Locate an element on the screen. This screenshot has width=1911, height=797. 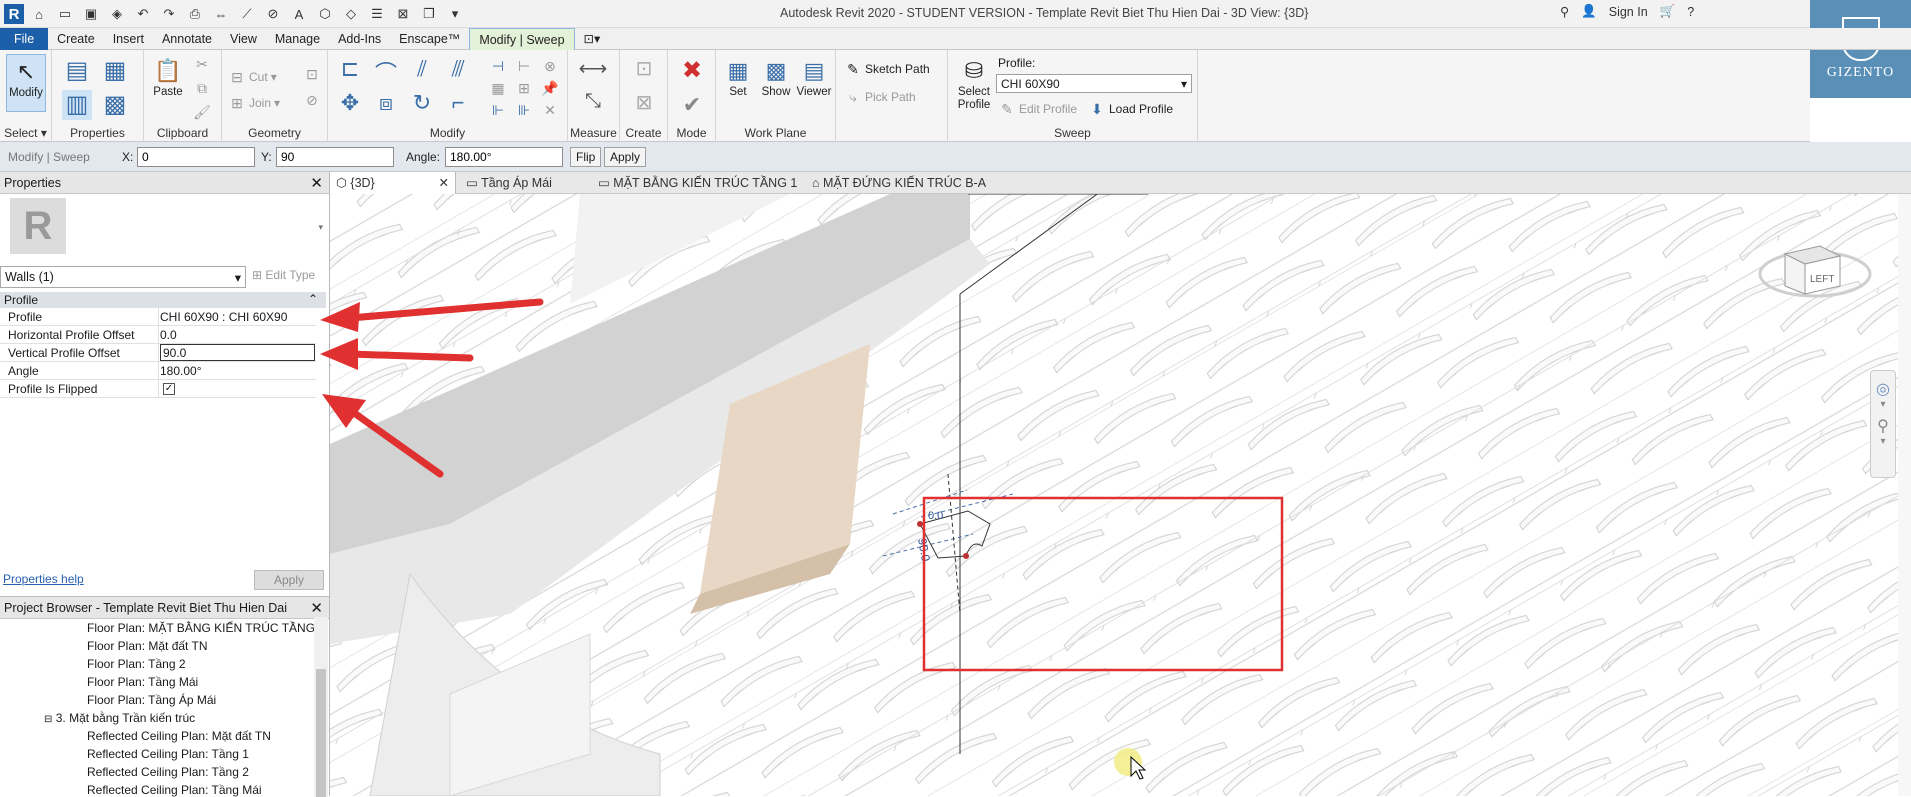
print-icon: ⎙ is located at coordinates (195, 14).